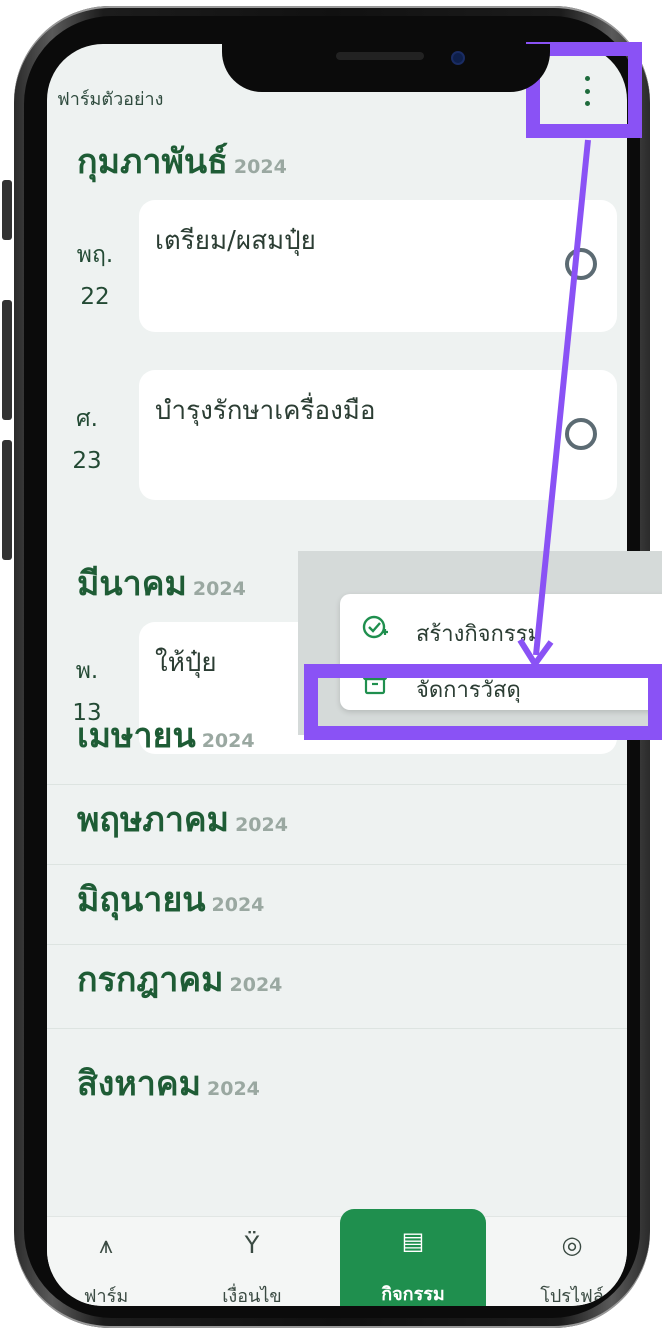 The height and width of the screenshot is (1335, 662). What do you see at coordinates (458, 58) in the screenshot?
I see `front-camera` at bounding box center [458, 58].